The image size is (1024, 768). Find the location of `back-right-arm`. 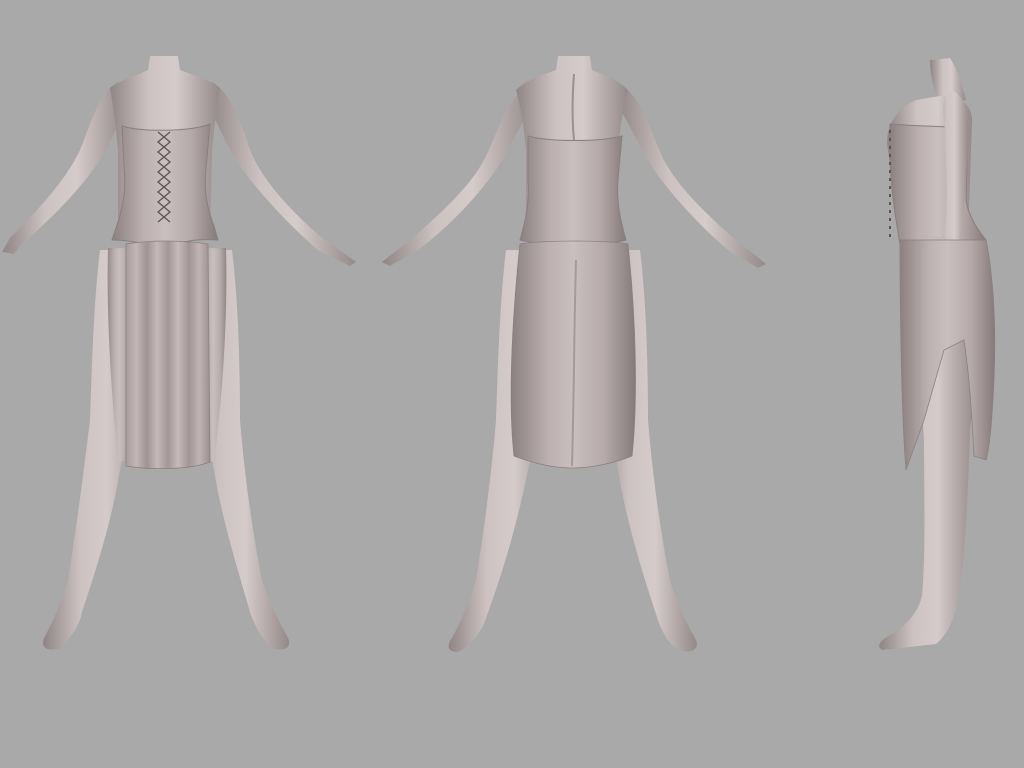

back-right-arm is located at coordinates (691, 176).